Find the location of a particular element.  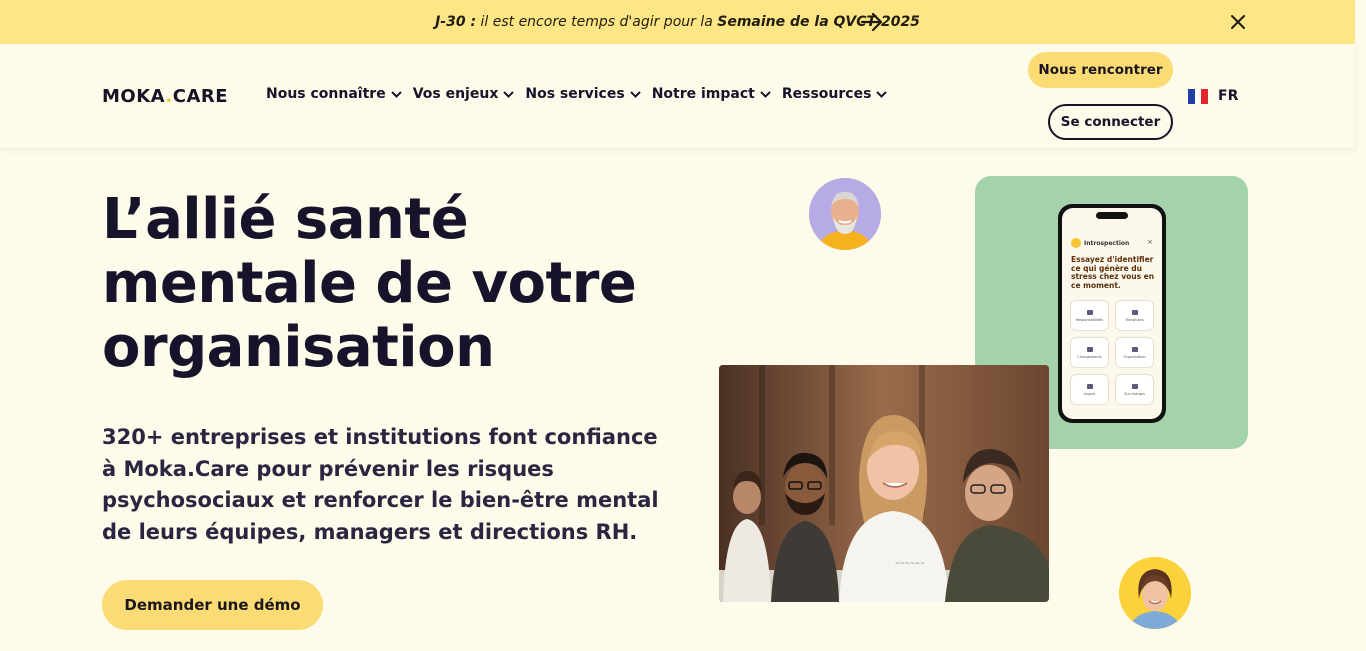

announcement-body: il est encore temps d'agir pour la is located at coordinates (597, 22).